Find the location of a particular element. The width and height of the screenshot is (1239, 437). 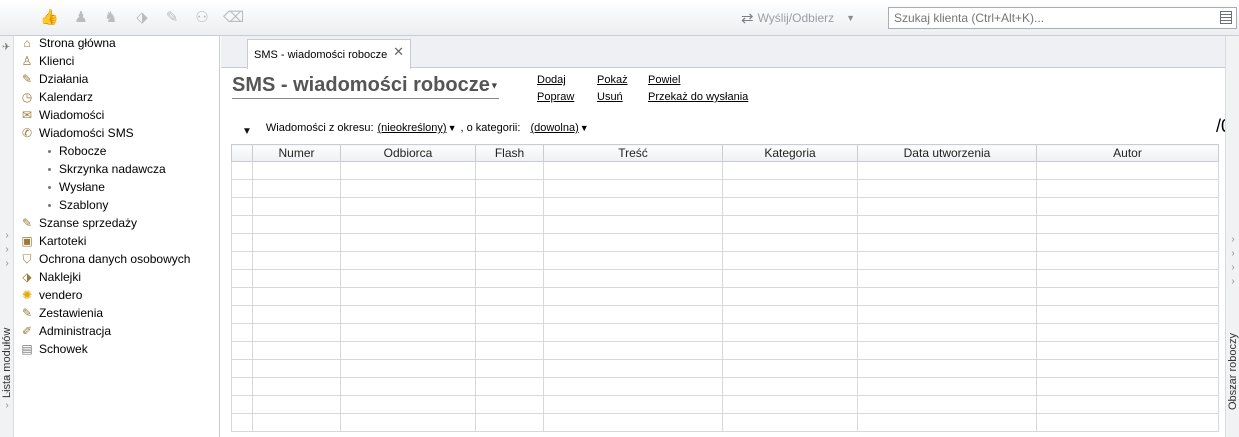

column-header-content: Treść is located at coordinates (633, 153).